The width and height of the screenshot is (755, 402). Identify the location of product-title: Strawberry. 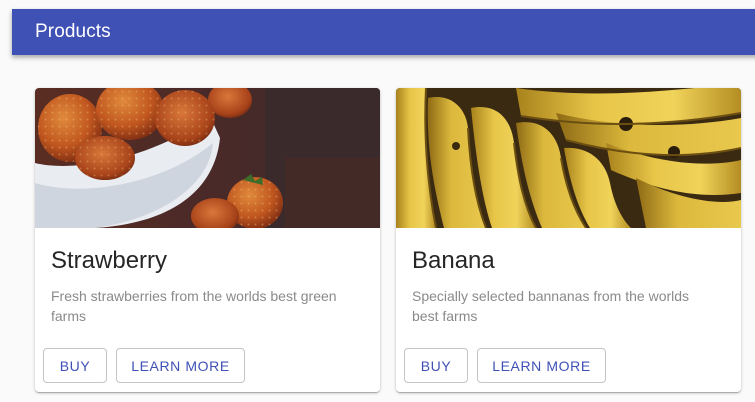
(109, 260).